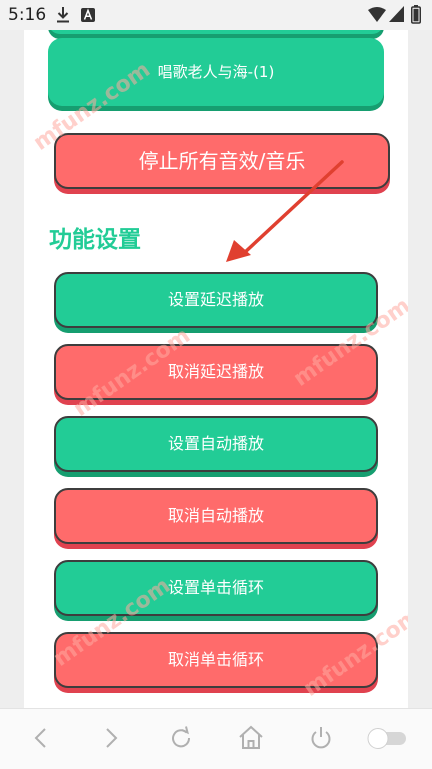 Image resolution: width=432 pixels, height=769 pixels. Describe the element at coordinates (321, 738) in the screenshot. I see `power-icon` at that location.